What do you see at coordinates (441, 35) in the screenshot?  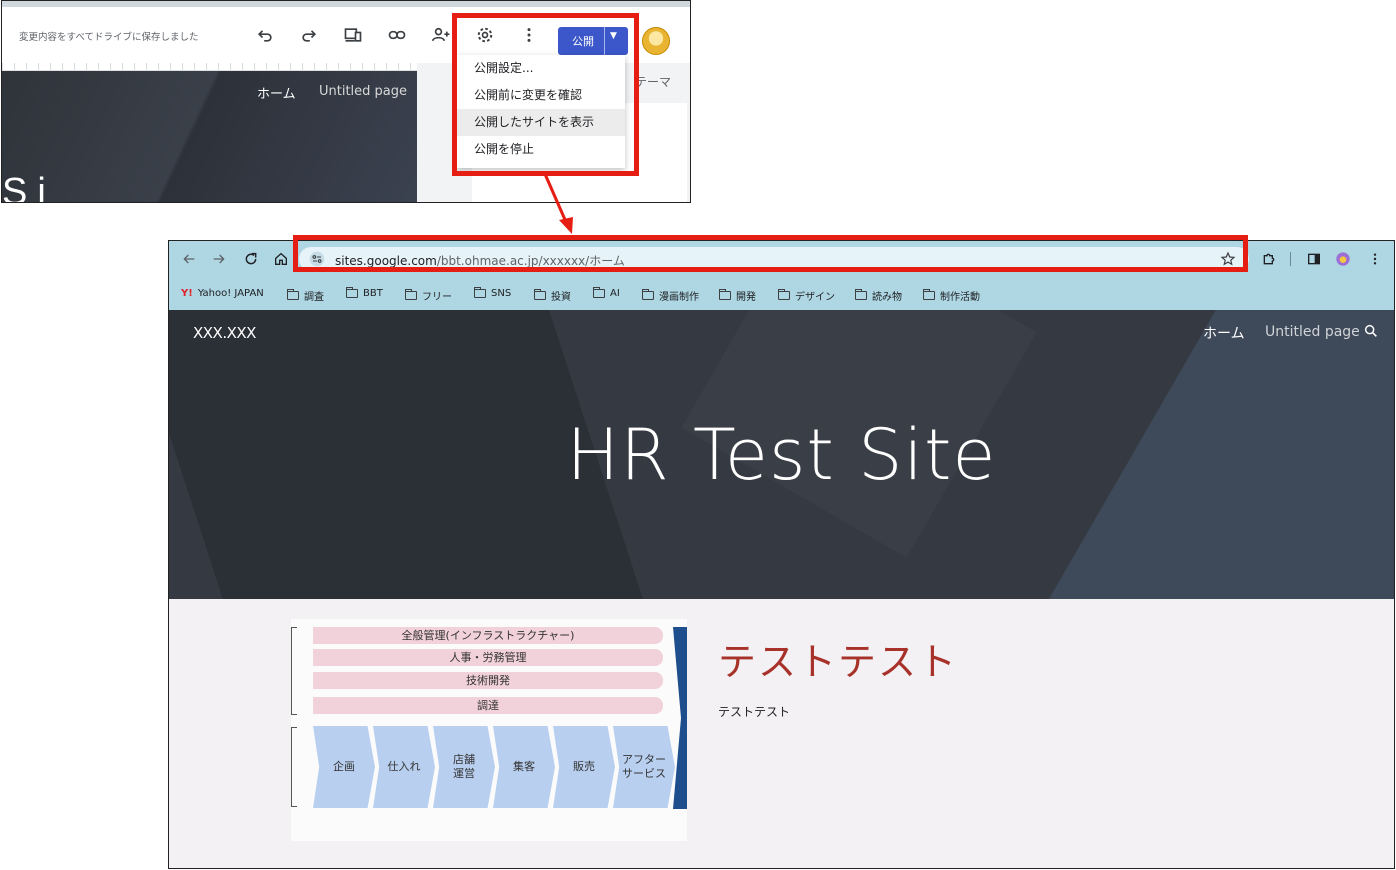 I see `share-add-person-icon` at bounding box center [441, 35].